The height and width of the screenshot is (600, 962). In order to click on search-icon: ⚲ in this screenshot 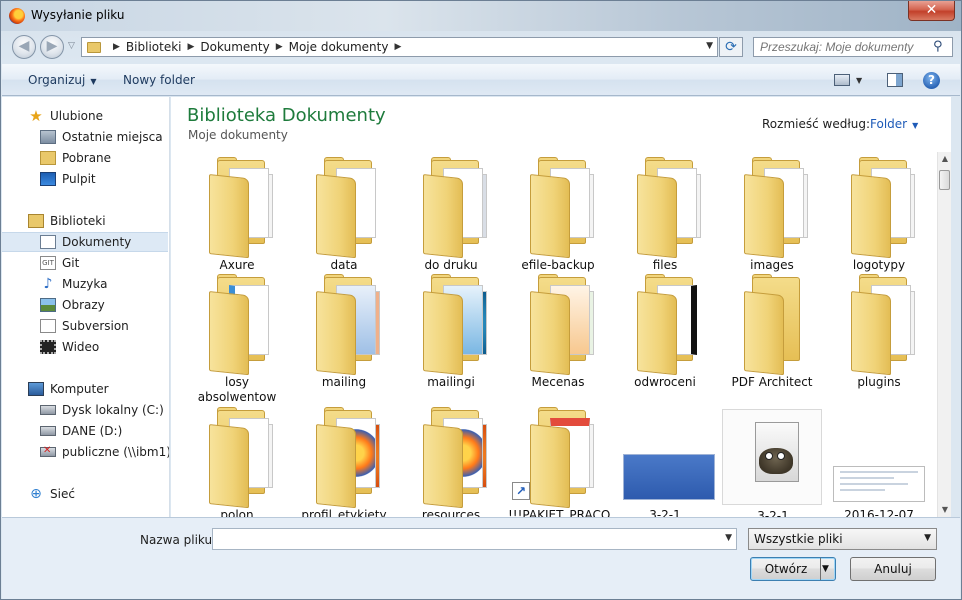, I will do `click(938, 46)`.